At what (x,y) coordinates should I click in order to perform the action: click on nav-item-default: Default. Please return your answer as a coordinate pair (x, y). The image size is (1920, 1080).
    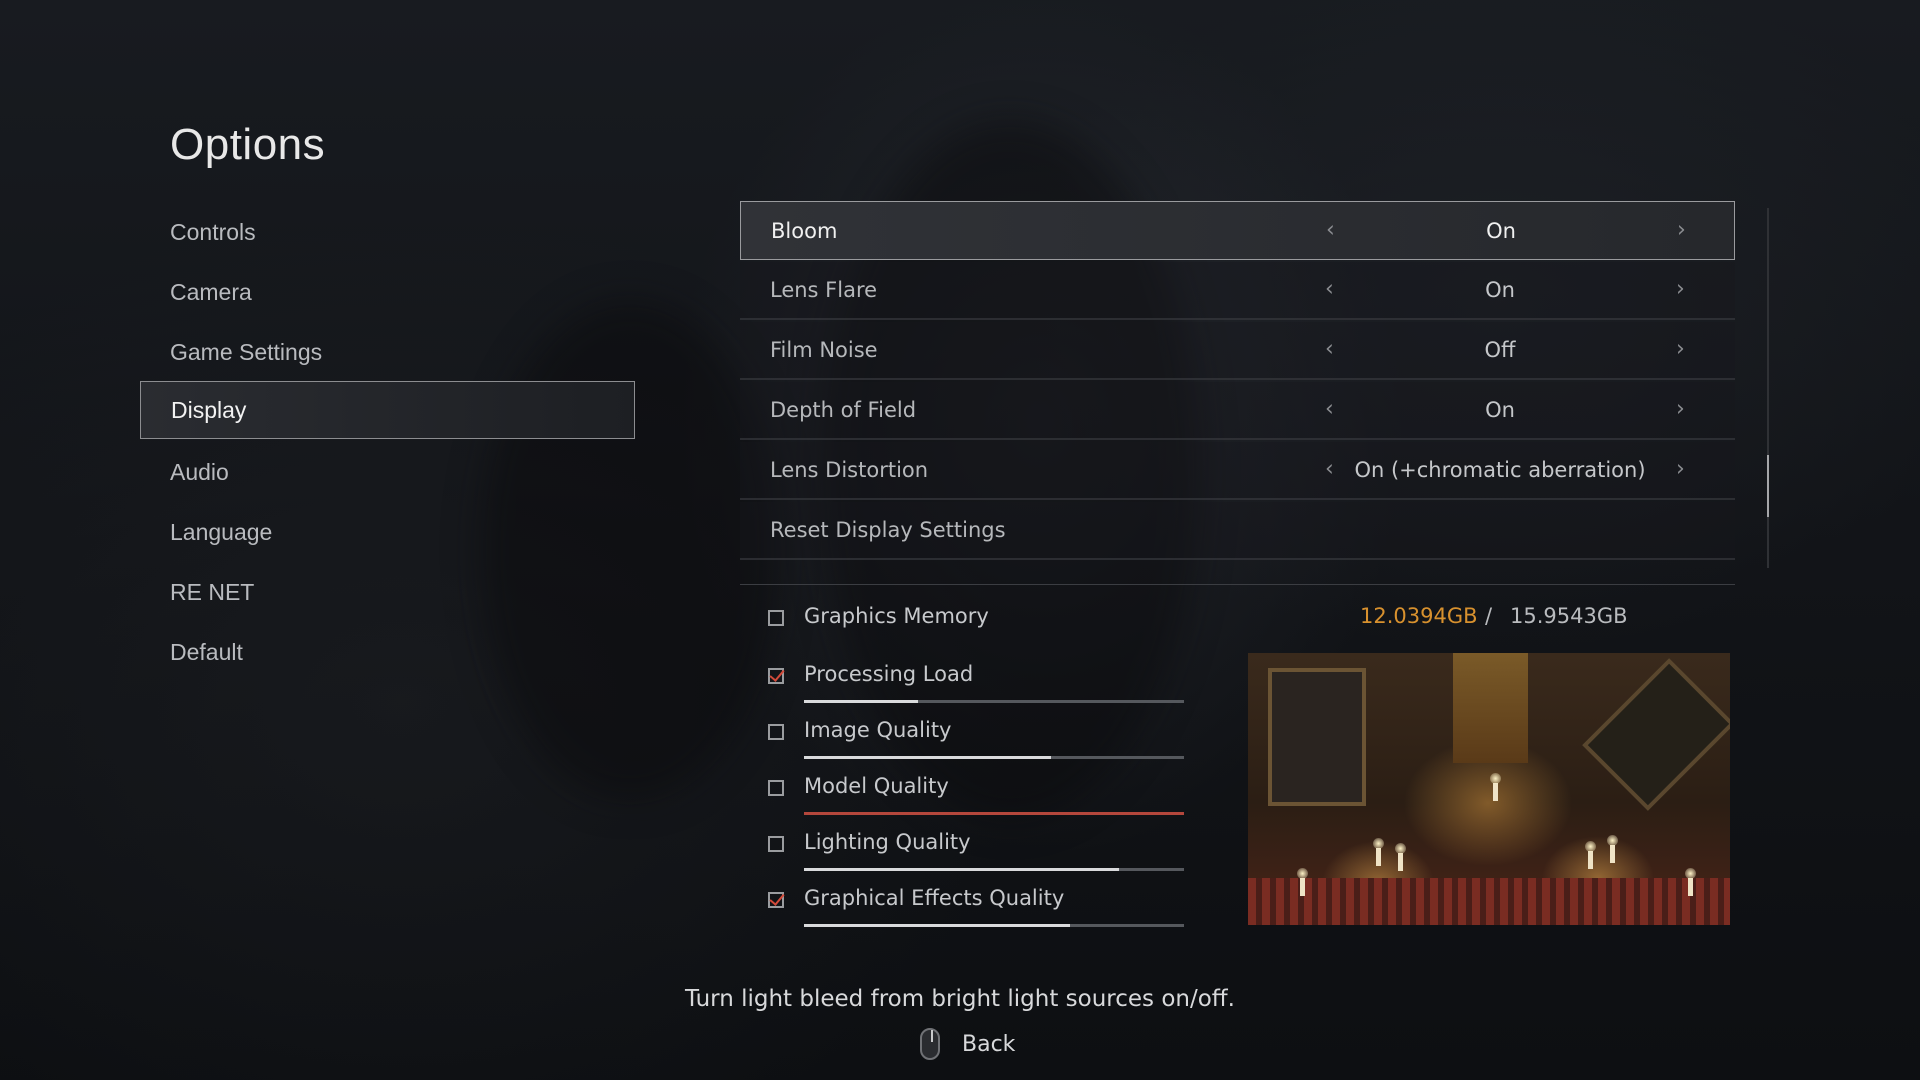
    Looking at the image, I should click on (387, 652).